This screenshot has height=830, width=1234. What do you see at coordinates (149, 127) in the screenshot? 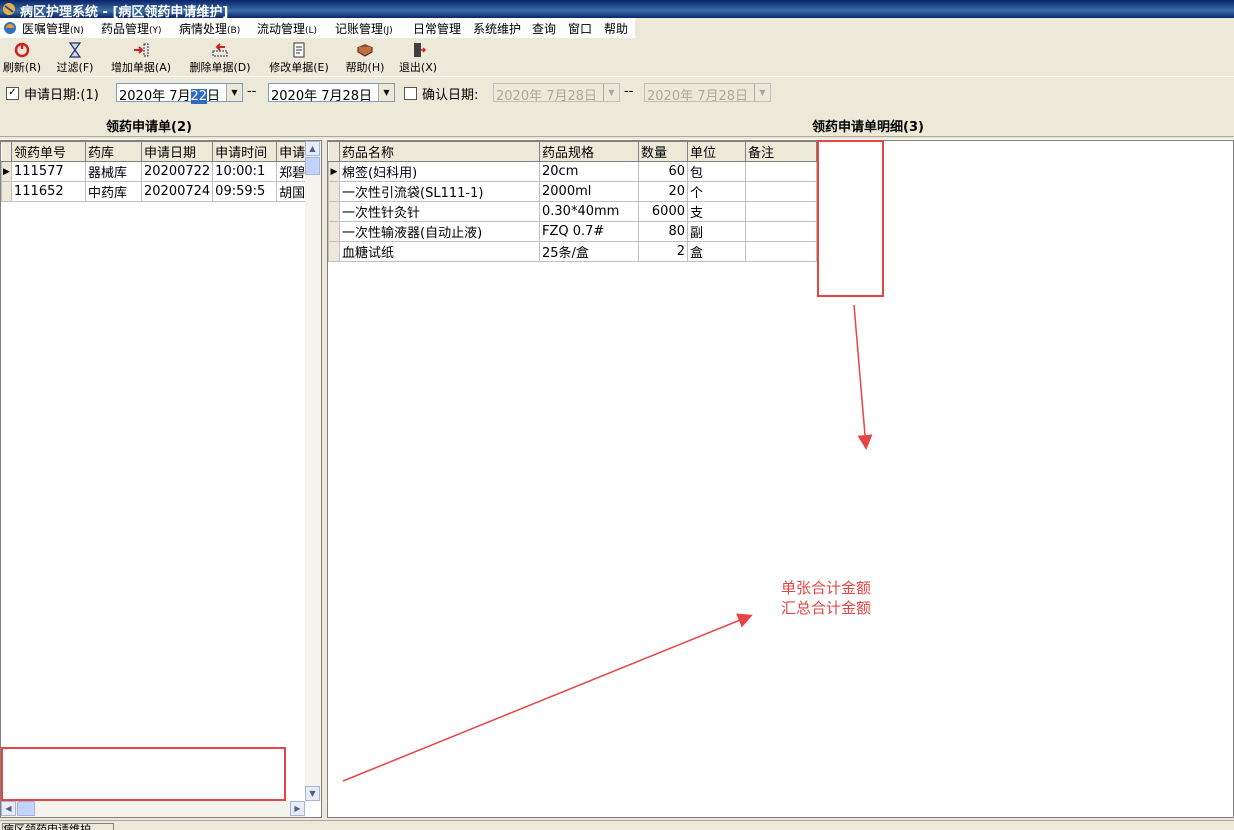
I see `requisition-list-title: 领药申请单(2)` at bounding box center [149, 127].